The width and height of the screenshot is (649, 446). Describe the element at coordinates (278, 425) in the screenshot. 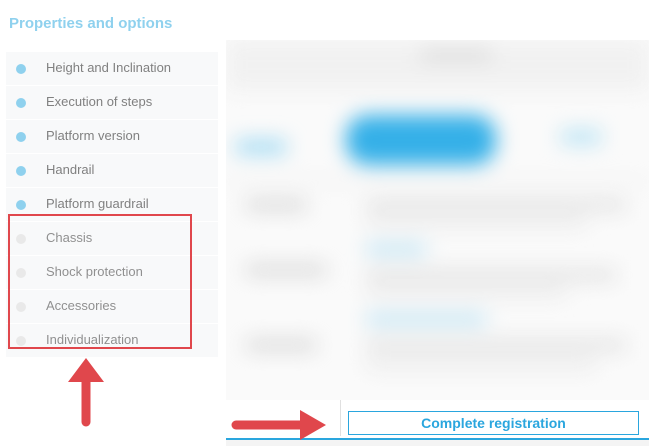

I see `right-arrow-icon` at that location.